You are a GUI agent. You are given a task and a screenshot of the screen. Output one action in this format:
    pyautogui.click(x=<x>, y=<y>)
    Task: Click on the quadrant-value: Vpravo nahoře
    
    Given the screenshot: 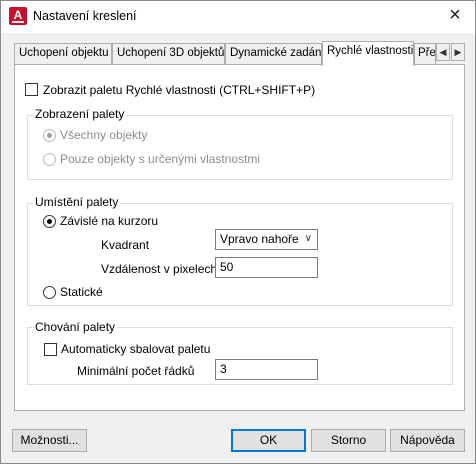 What is the action you would take?
    pyautogui.click(x=259, y=239)
    